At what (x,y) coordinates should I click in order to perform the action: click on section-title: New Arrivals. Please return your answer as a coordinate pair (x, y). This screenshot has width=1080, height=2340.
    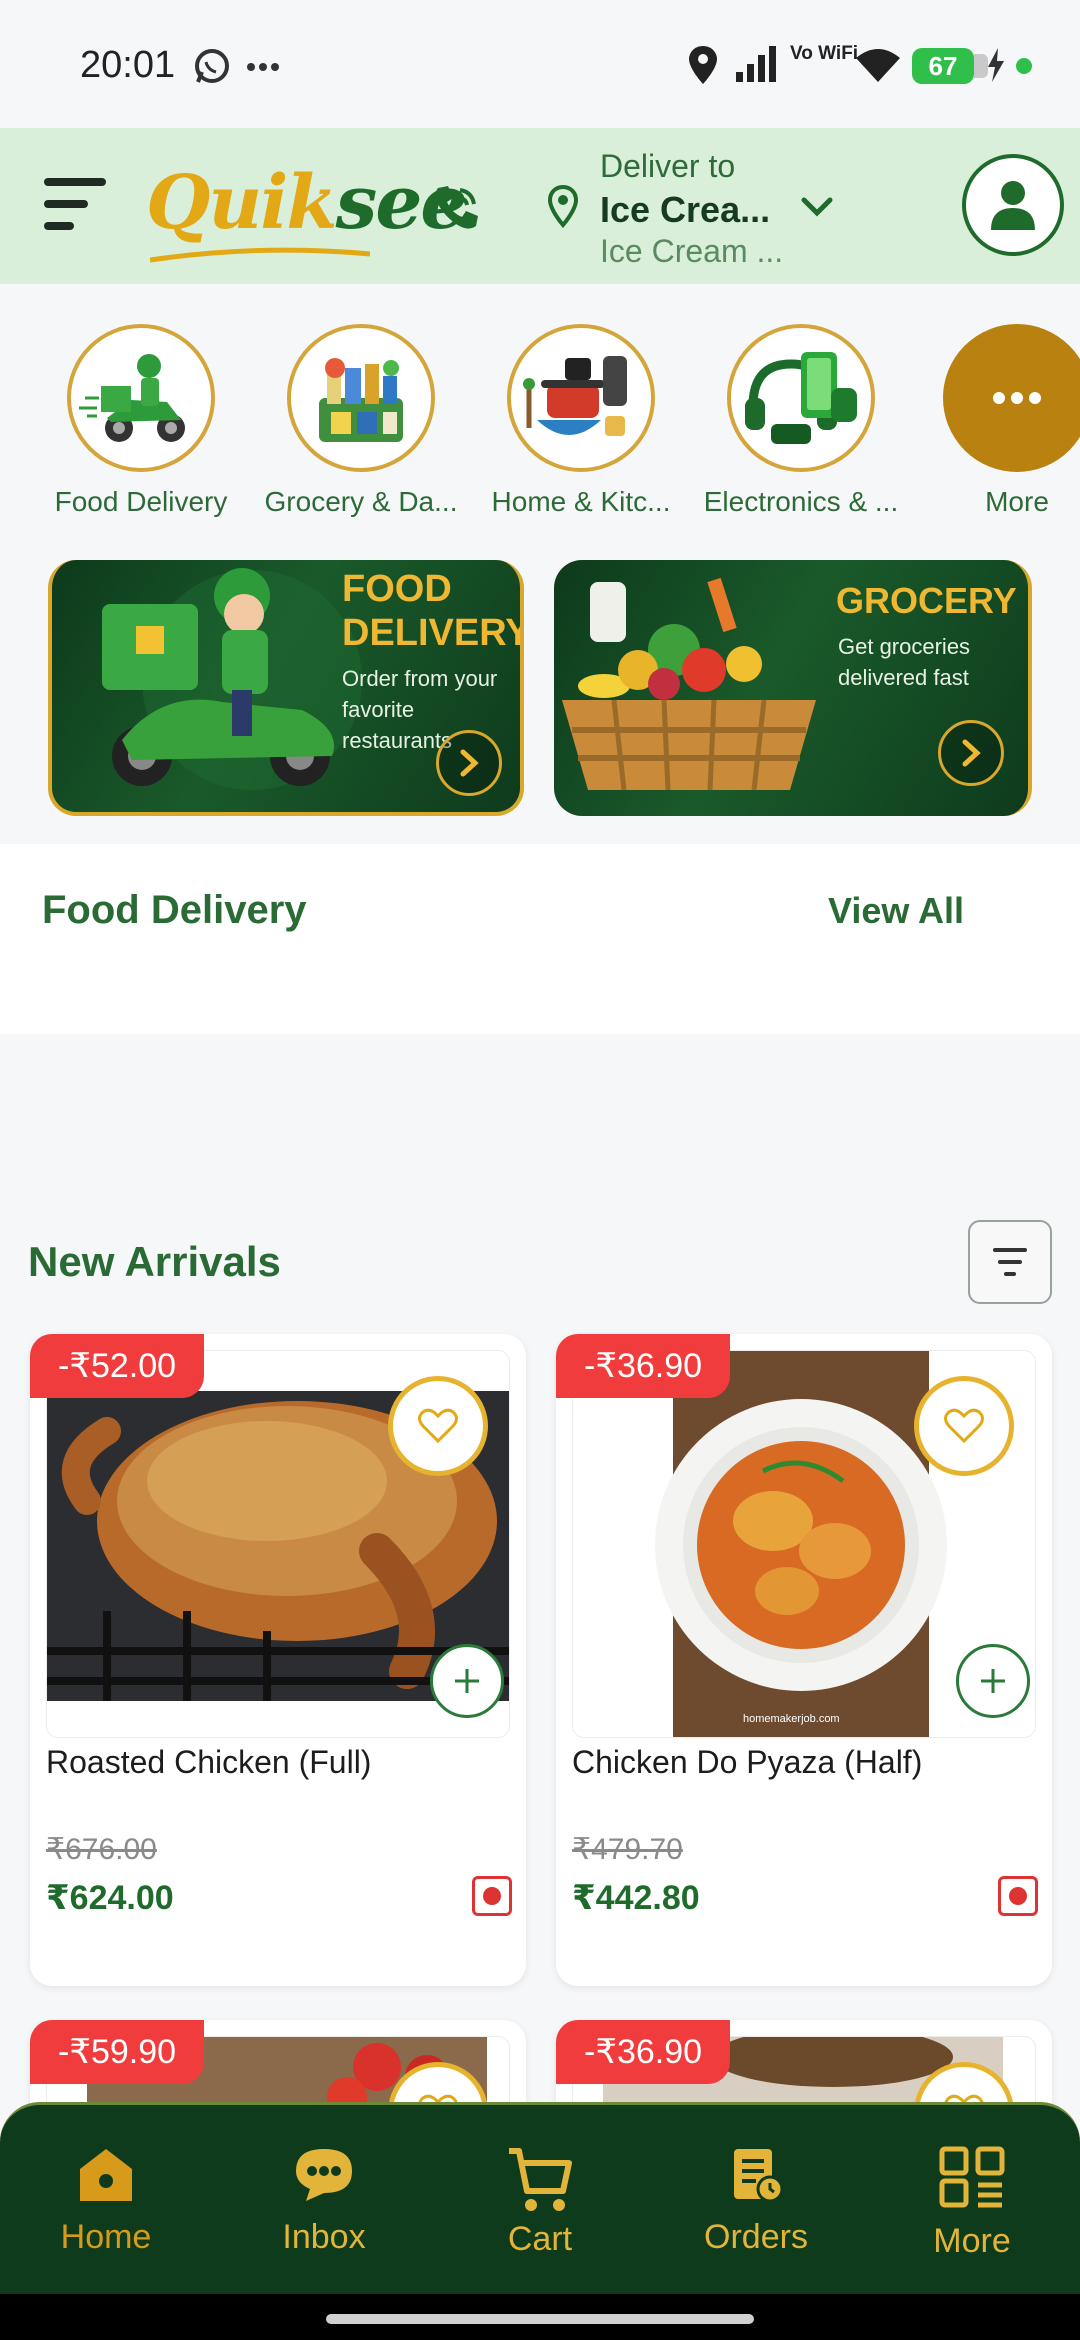
    Looking at the image, I should click on (154, 1261).